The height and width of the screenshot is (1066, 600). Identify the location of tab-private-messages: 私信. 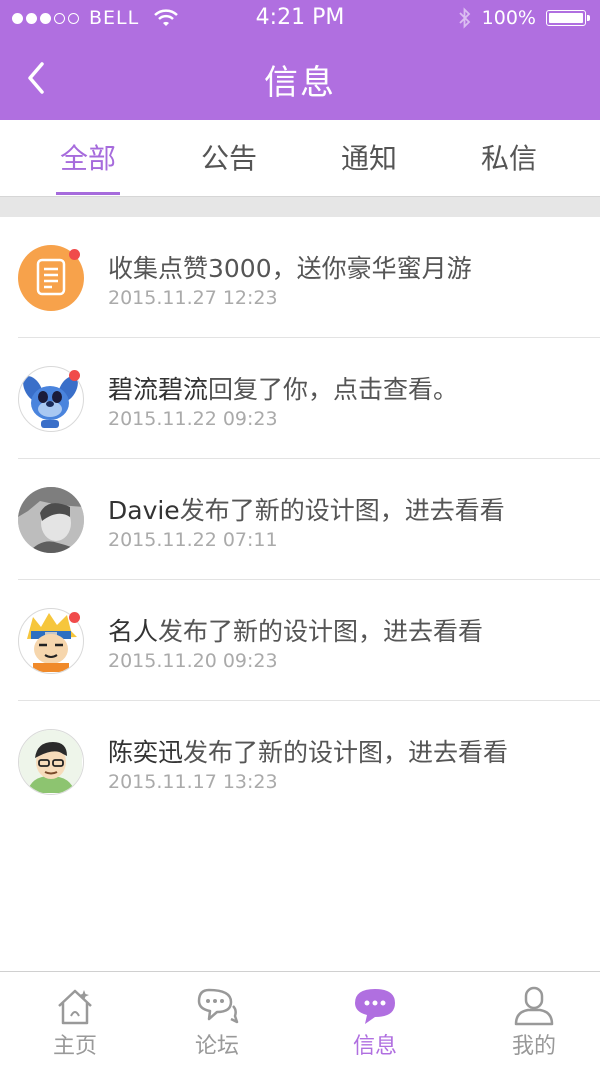
(509, 158).